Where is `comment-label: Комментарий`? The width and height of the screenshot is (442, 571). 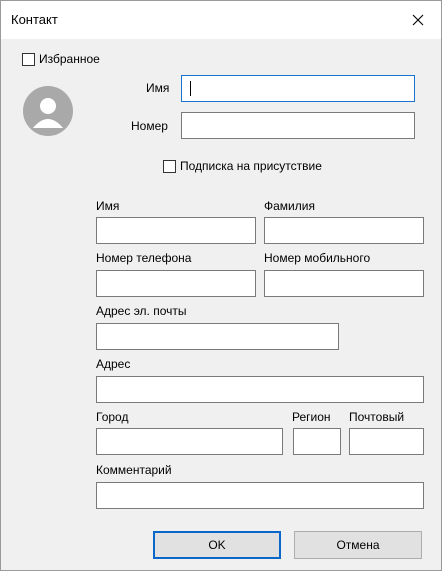 comment-label: Комментарий is located at coordinates (134, 470).